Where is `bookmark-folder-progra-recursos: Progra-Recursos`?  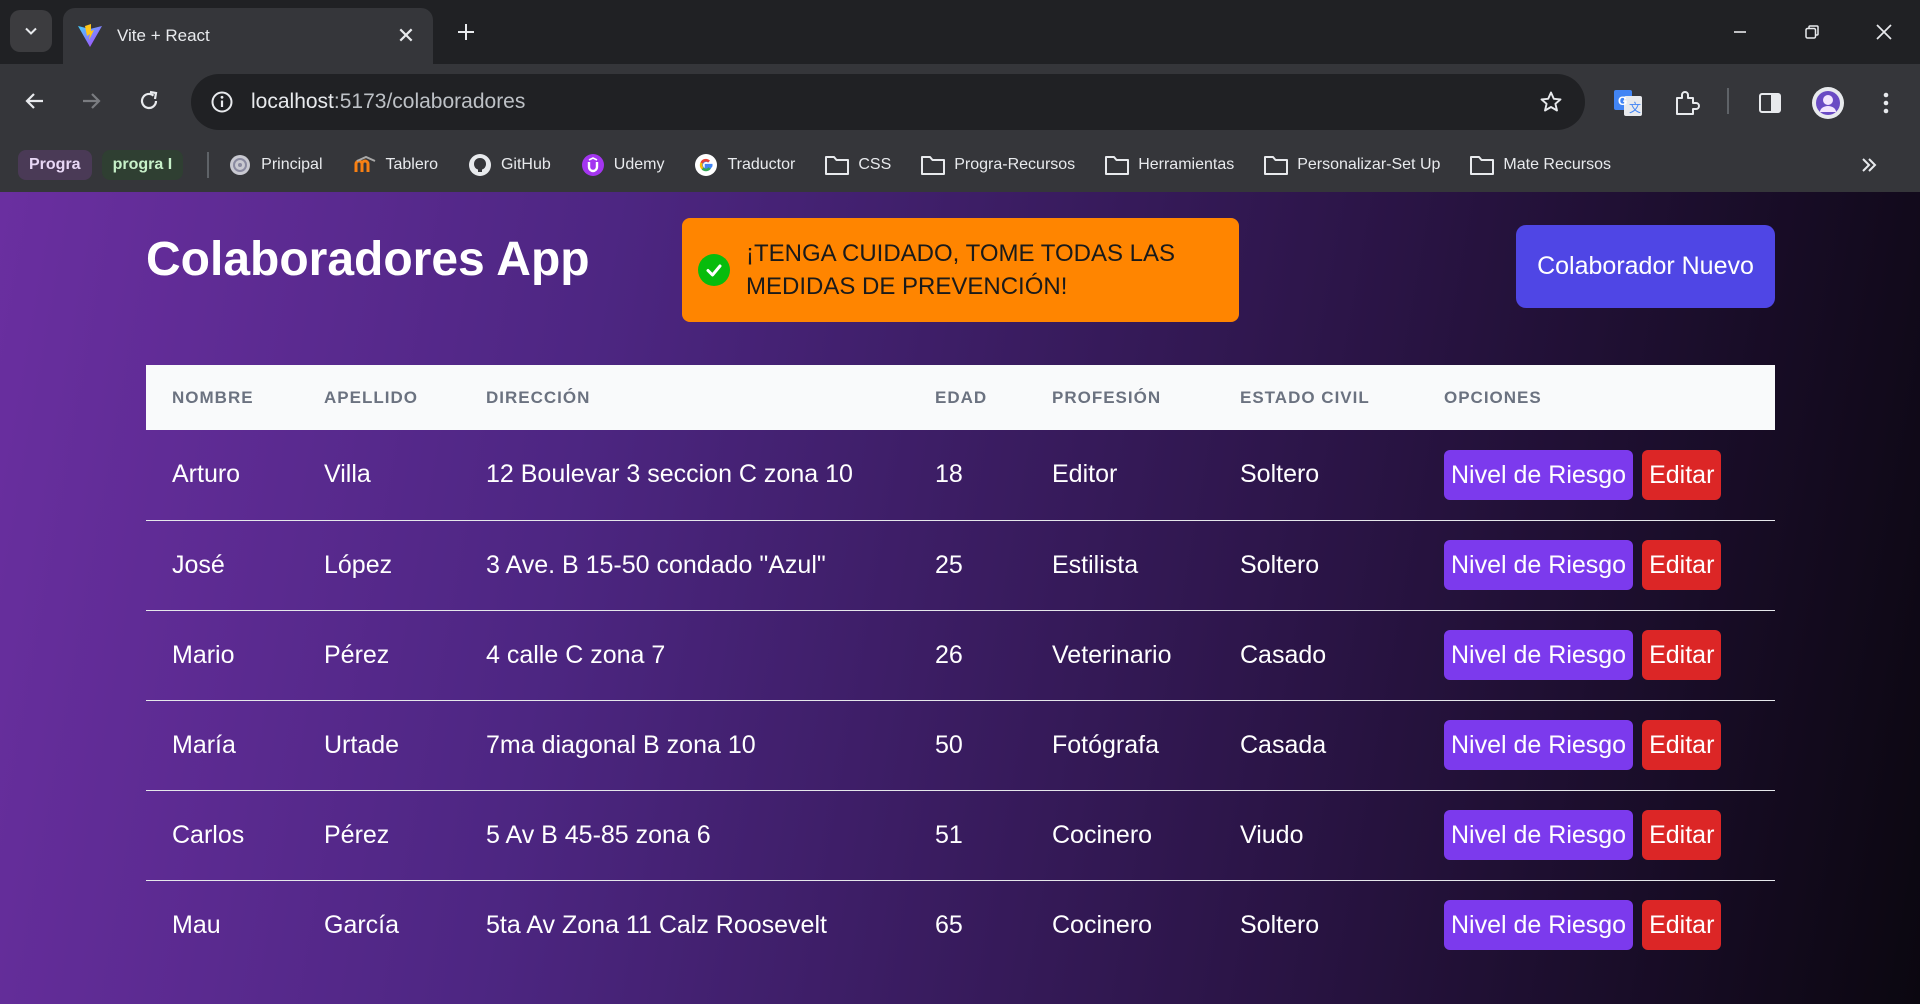 bookmark-folder-progra-recursos: Progra-Recursos is located at coordinates (997, 165).